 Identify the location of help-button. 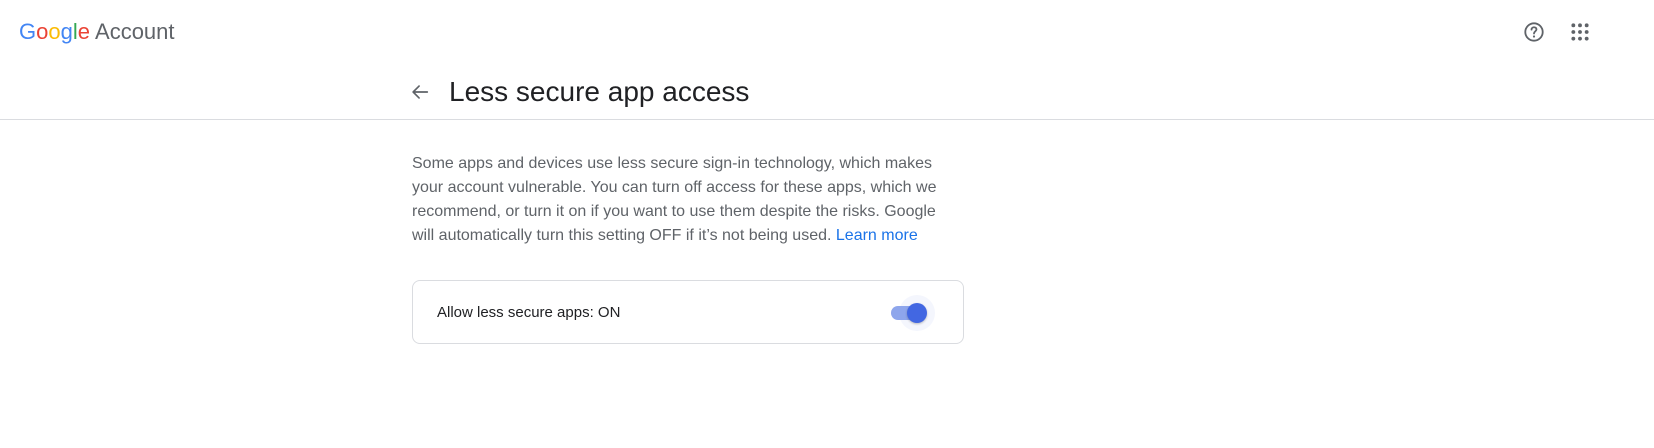
(1534, 32).